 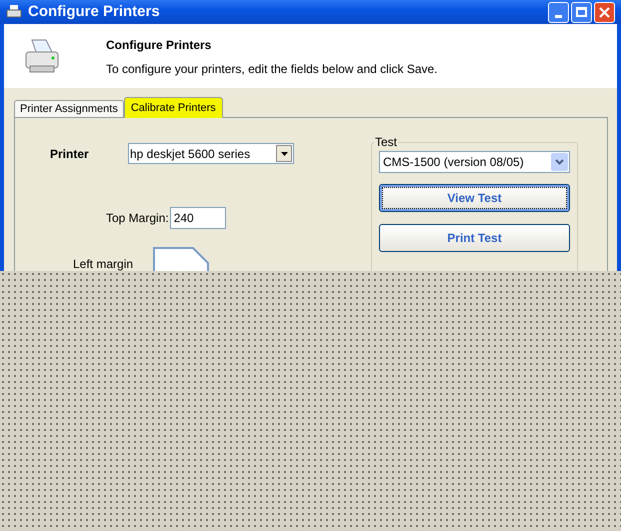 I want to click on printer-dropdown: hp deskjet 5600 series, so click(x=211, y=153).